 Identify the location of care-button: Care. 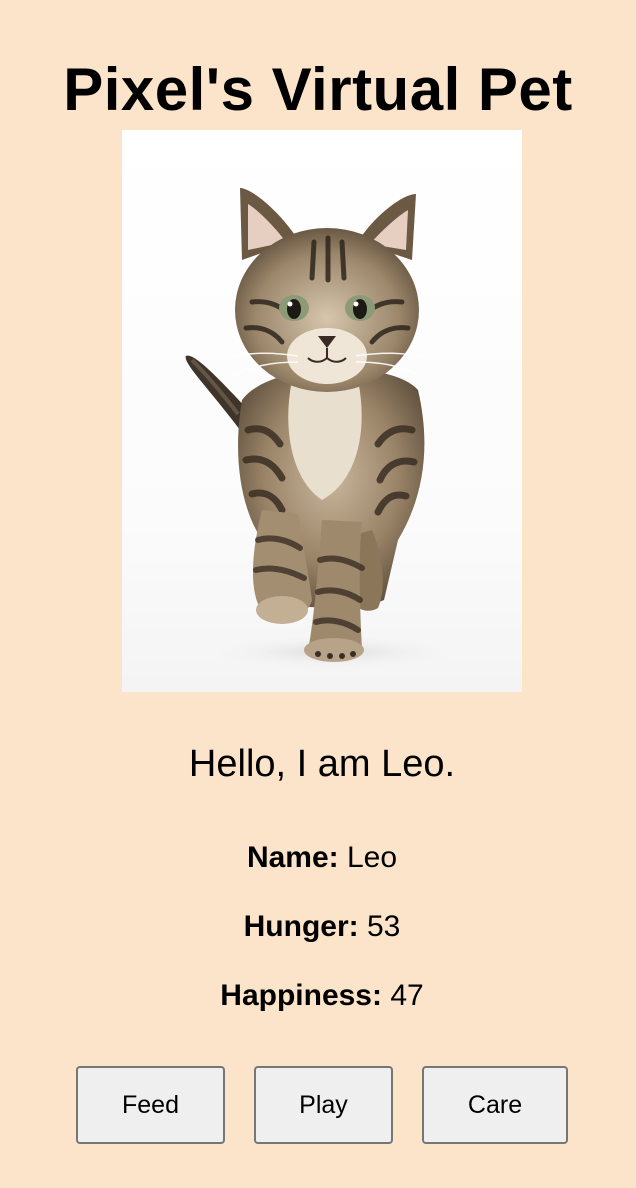
(495, 1105).